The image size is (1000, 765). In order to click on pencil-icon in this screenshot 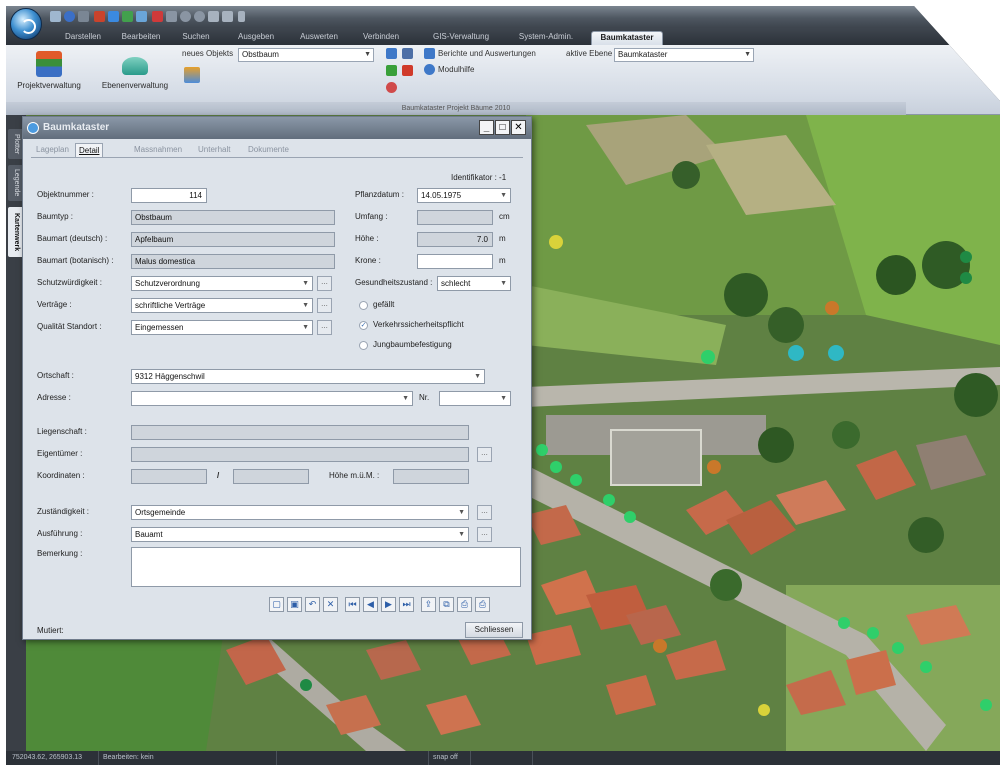, I will do `click(391, 70)`.